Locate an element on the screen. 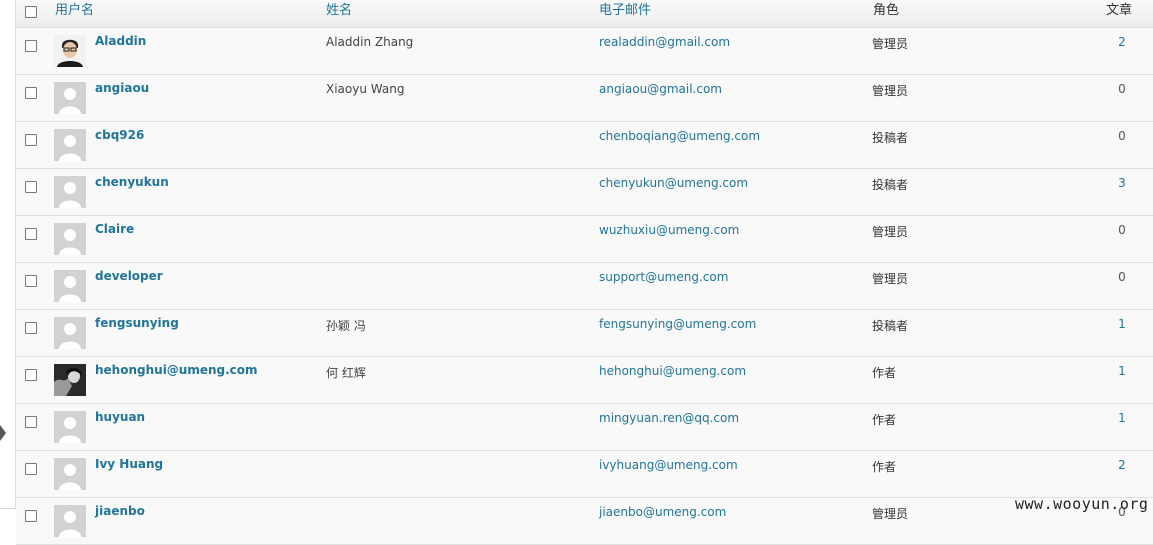 This screenshot has width=1153, height=545. email-link: chenyukun@umeng.com is located at coordinates (673, 183).